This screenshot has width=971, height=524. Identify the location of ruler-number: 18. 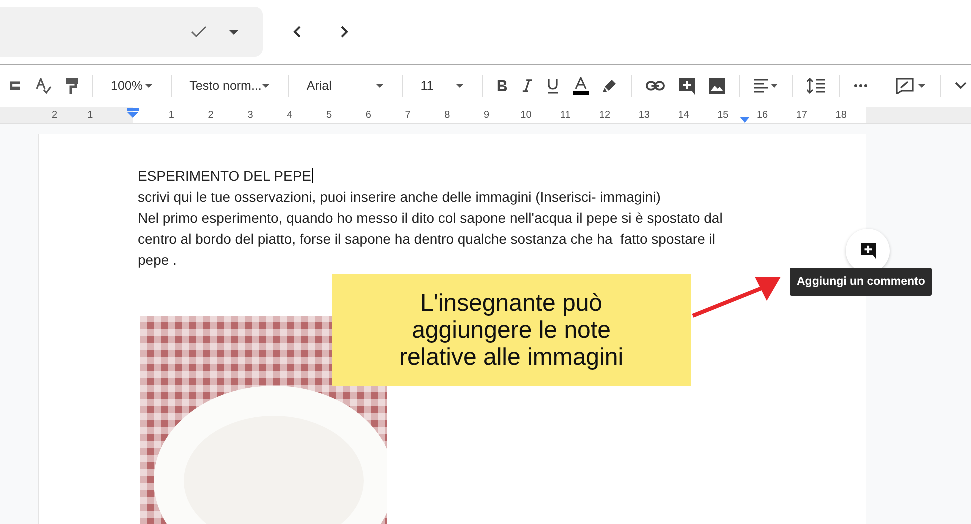
(841, 115).